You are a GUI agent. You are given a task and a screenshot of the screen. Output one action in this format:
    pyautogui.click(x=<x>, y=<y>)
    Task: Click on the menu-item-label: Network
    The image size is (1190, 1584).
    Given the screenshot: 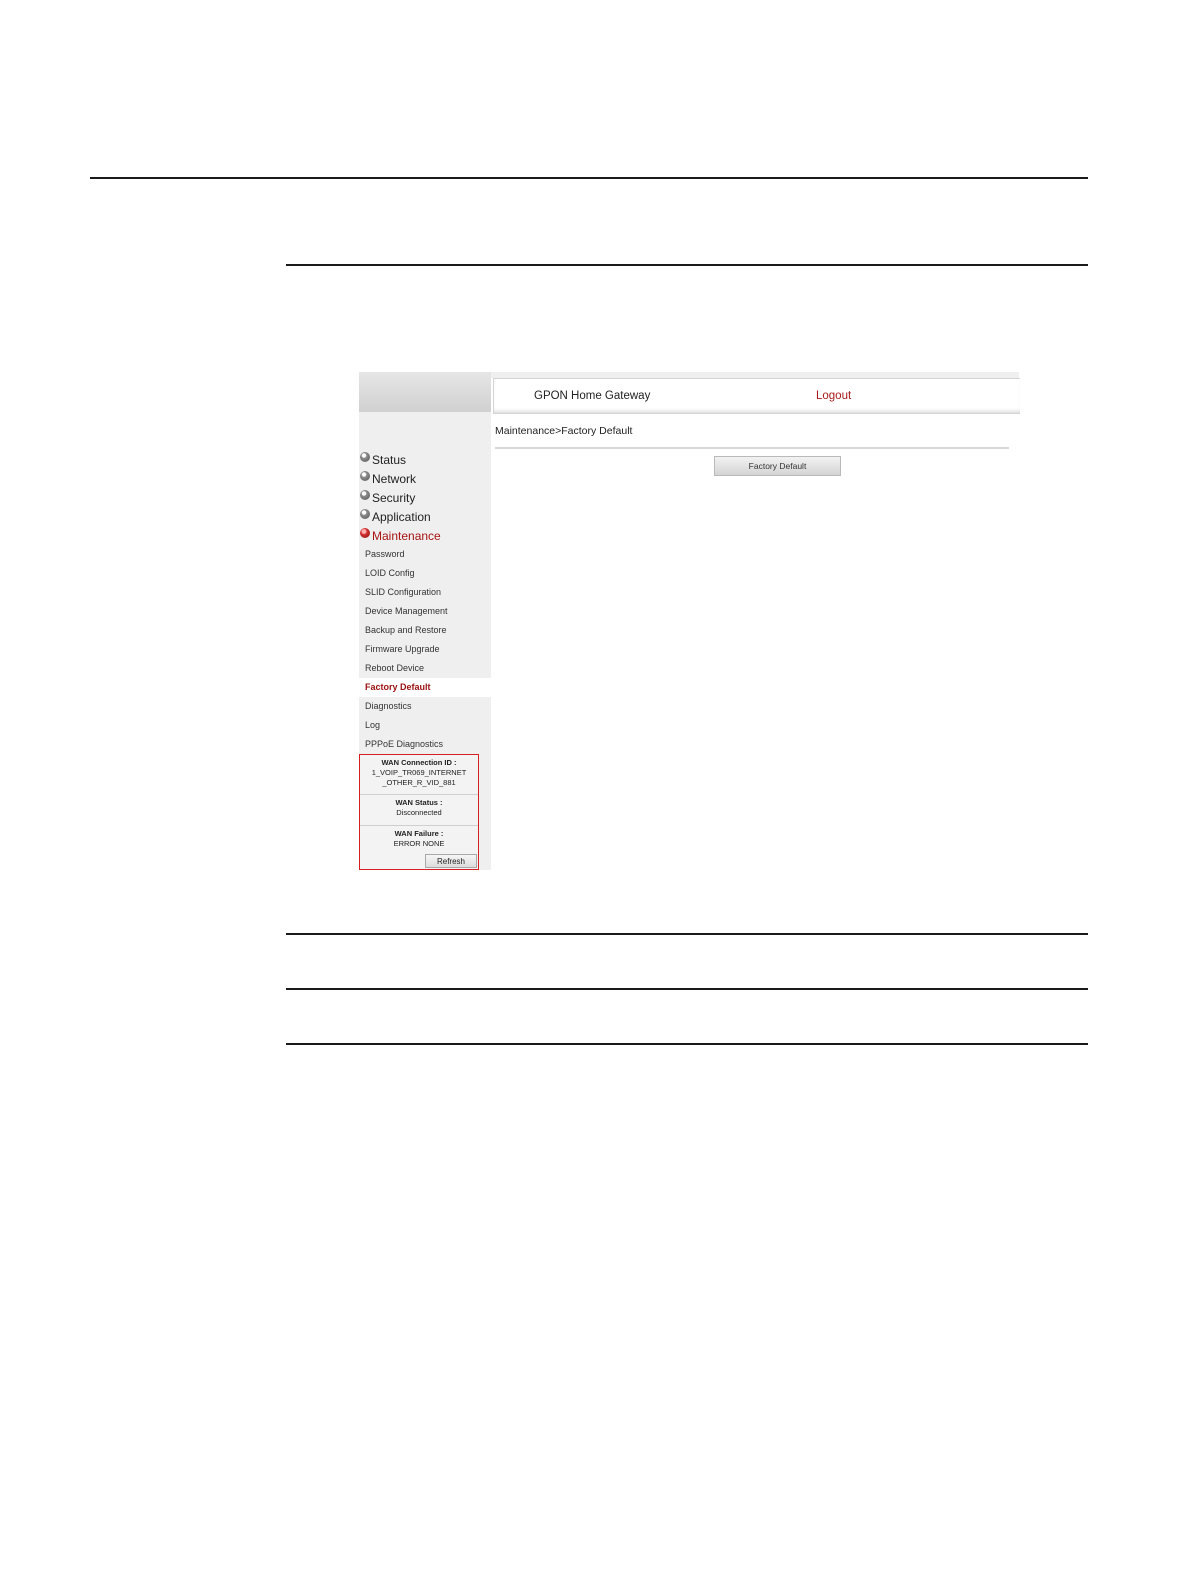 What is the action you would take?
    pyautogui.click(x=394, y=478)
    